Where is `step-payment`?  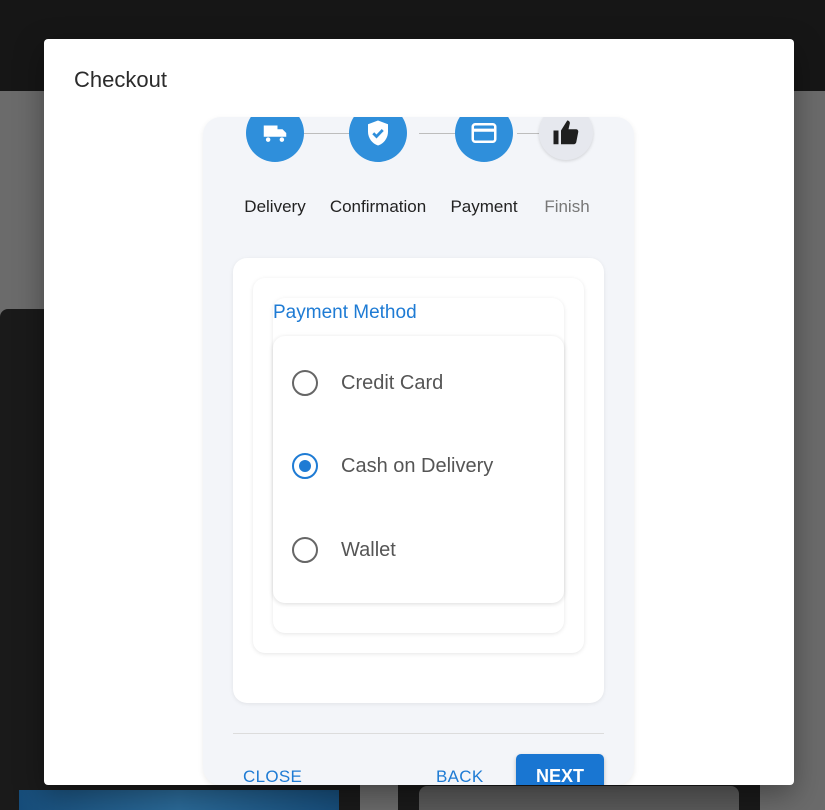 step-payment is located at coordinates (484, 139).